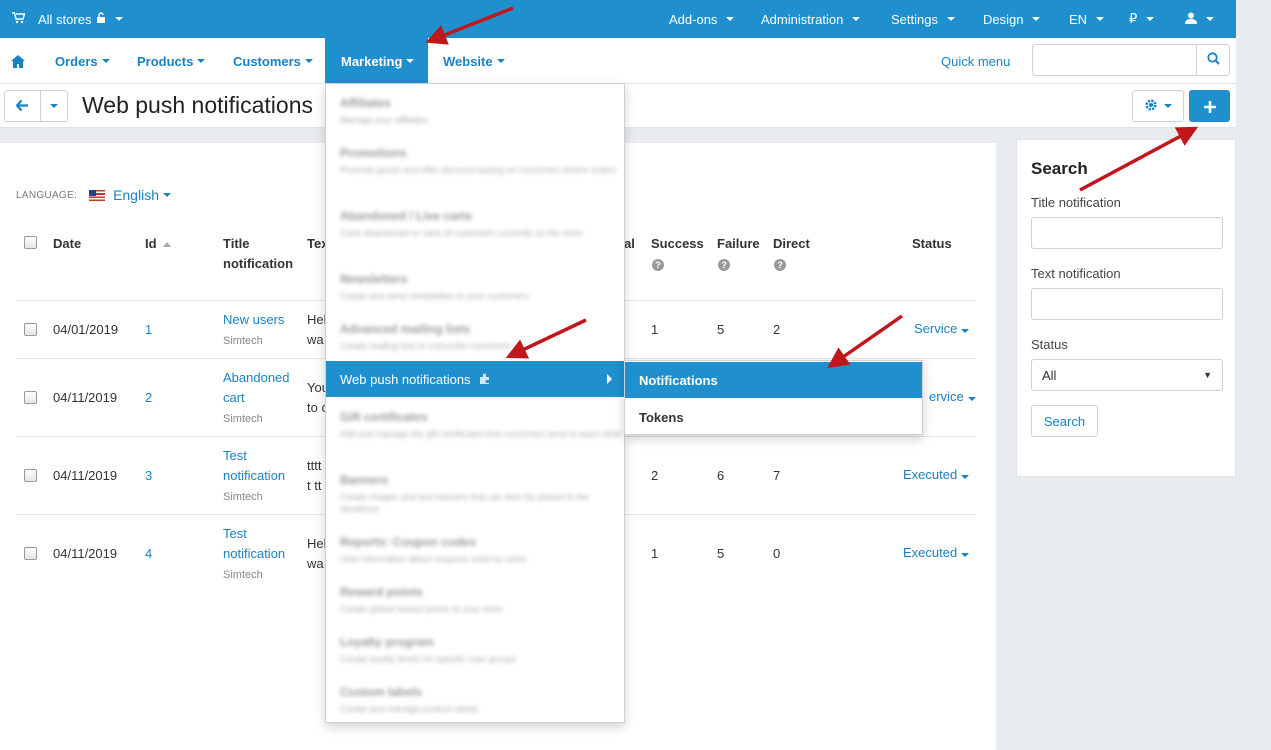 This screenshot has width=1271, height=750. What do you see at coordinates (655, 329) in the screenshot?
I see `row-success: 1` at bounding box center [655, 329].